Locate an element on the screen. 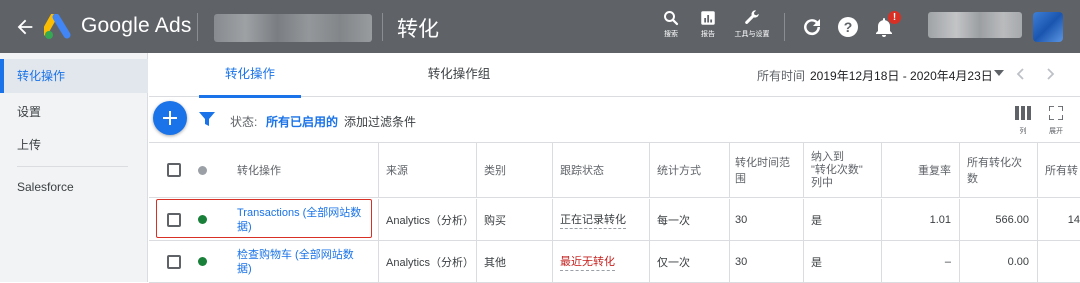 The width and height of the screenshot is (1080, 283). conversion-name-link: 检查购物车 (全部网站数据) is located at coordinates (301, 262).